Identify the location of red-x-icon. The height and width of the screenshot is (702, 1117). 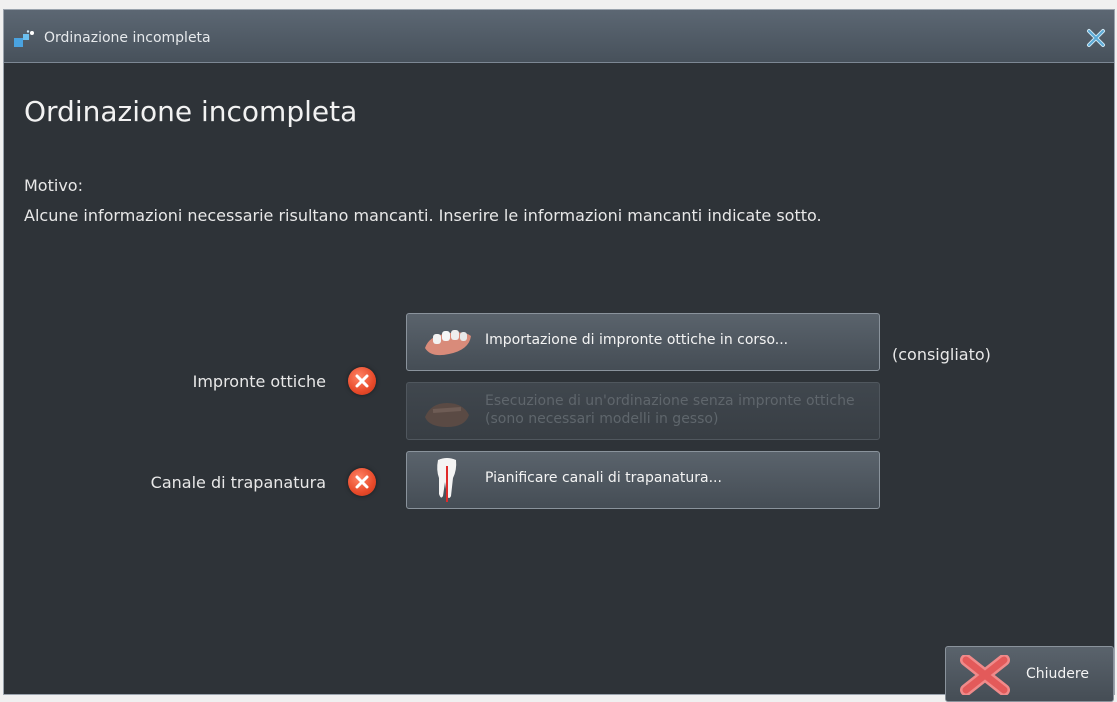
(985, 675).